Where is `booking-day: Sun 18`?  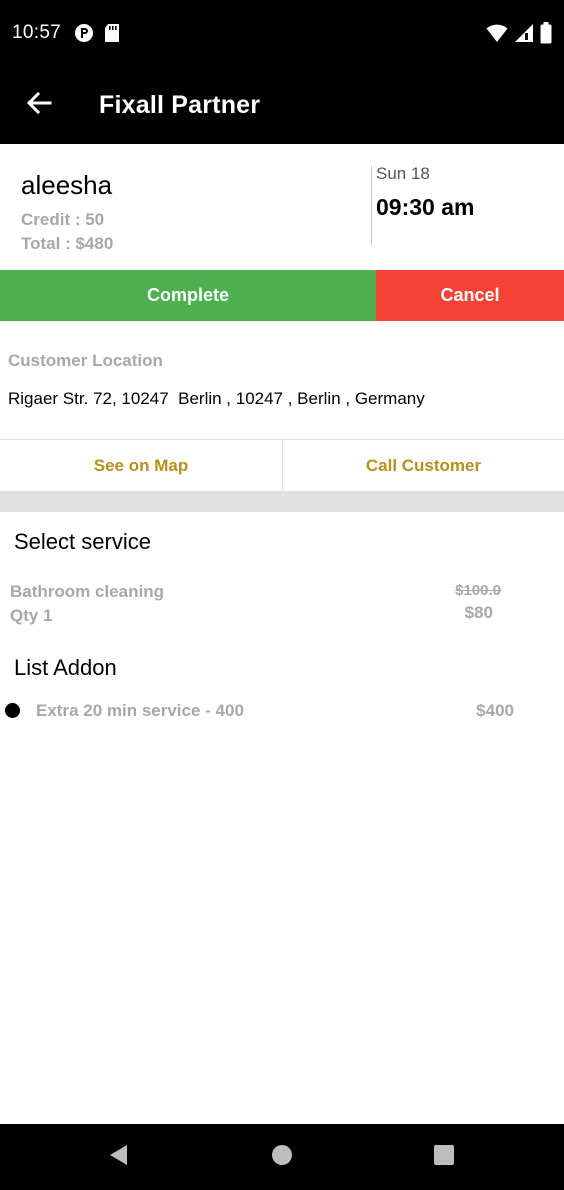
booking-day: Sun 18 is located at coordinates (403, 173).